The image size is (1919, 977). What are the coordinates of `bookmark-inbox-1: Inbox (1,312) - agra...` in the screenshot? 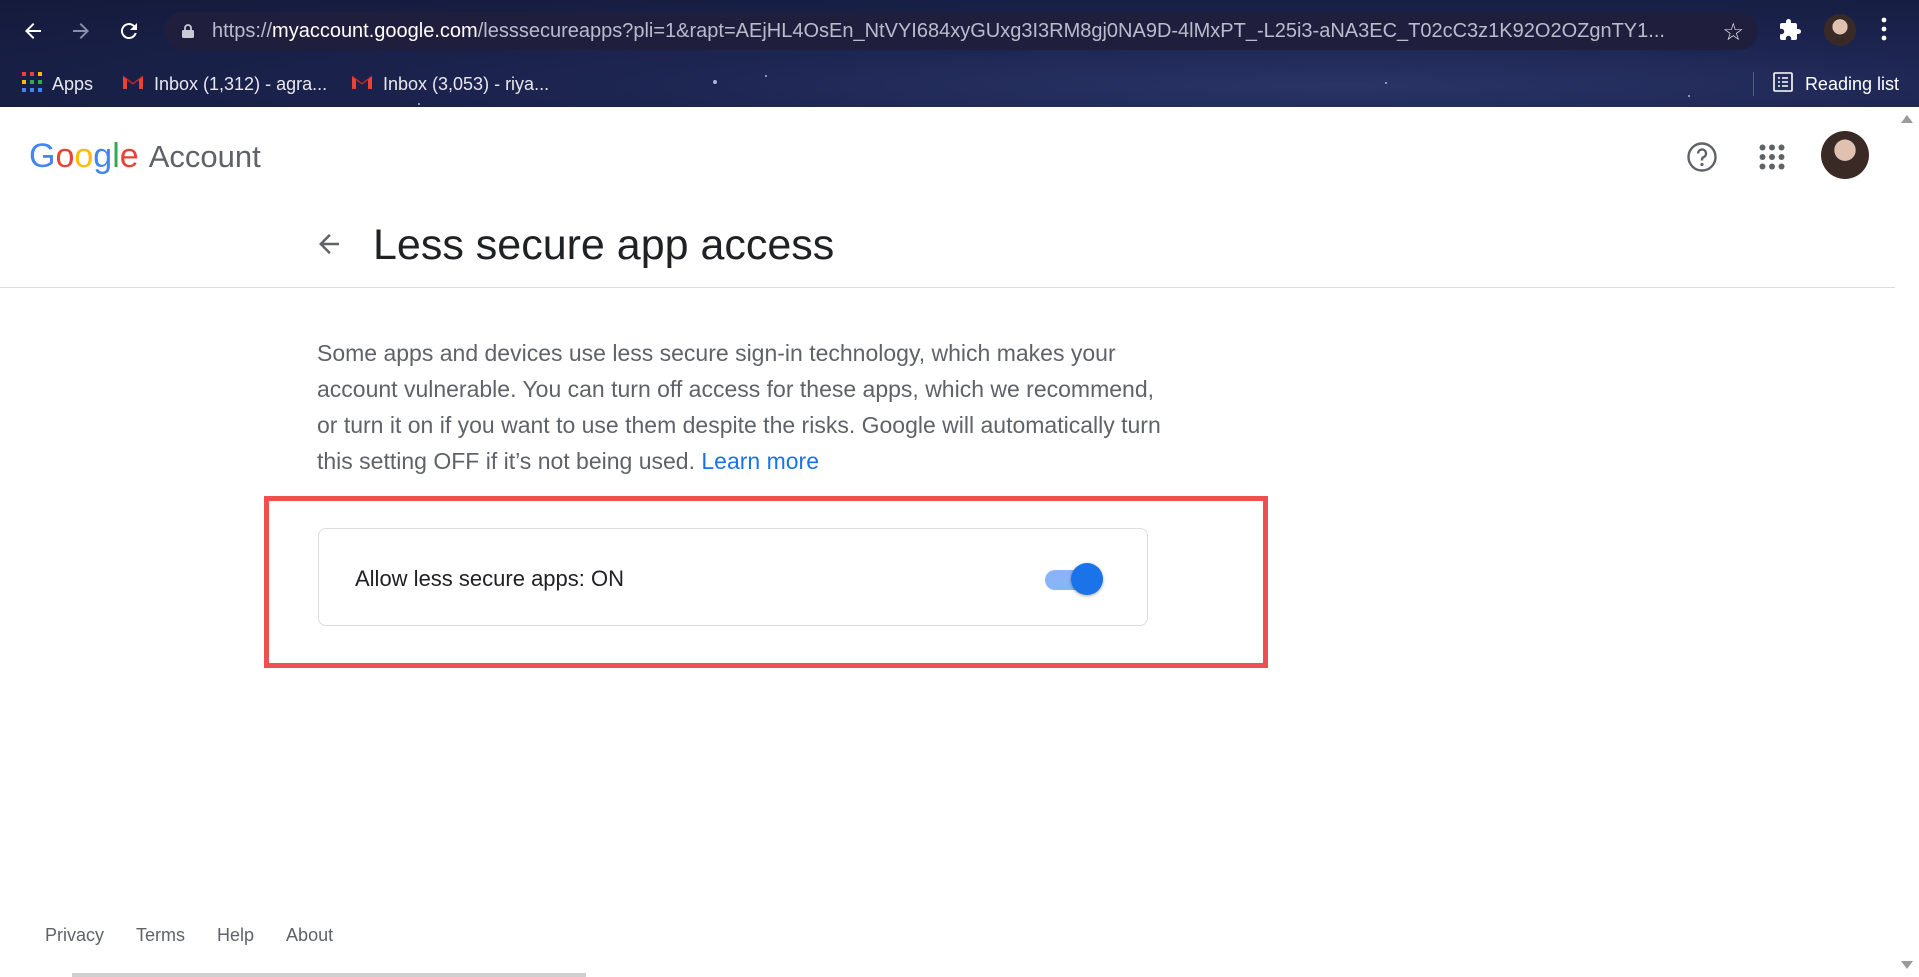 It's located at (224, 84).